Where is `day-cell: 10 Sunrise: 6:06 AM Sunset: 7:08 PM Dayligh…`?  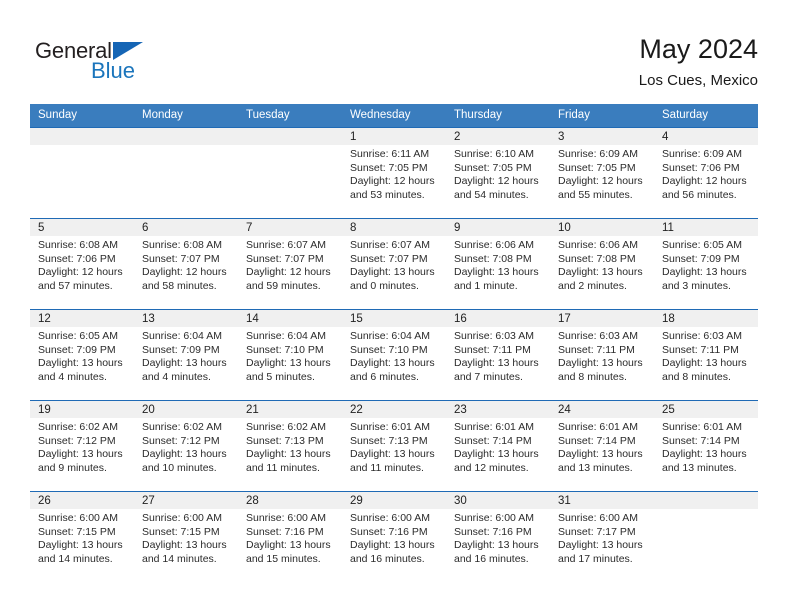 day-cell: 10 Sunrise: 6:06 AM Sunset: 7:08 PM Dayligh… is located at coordinates (602, 264).